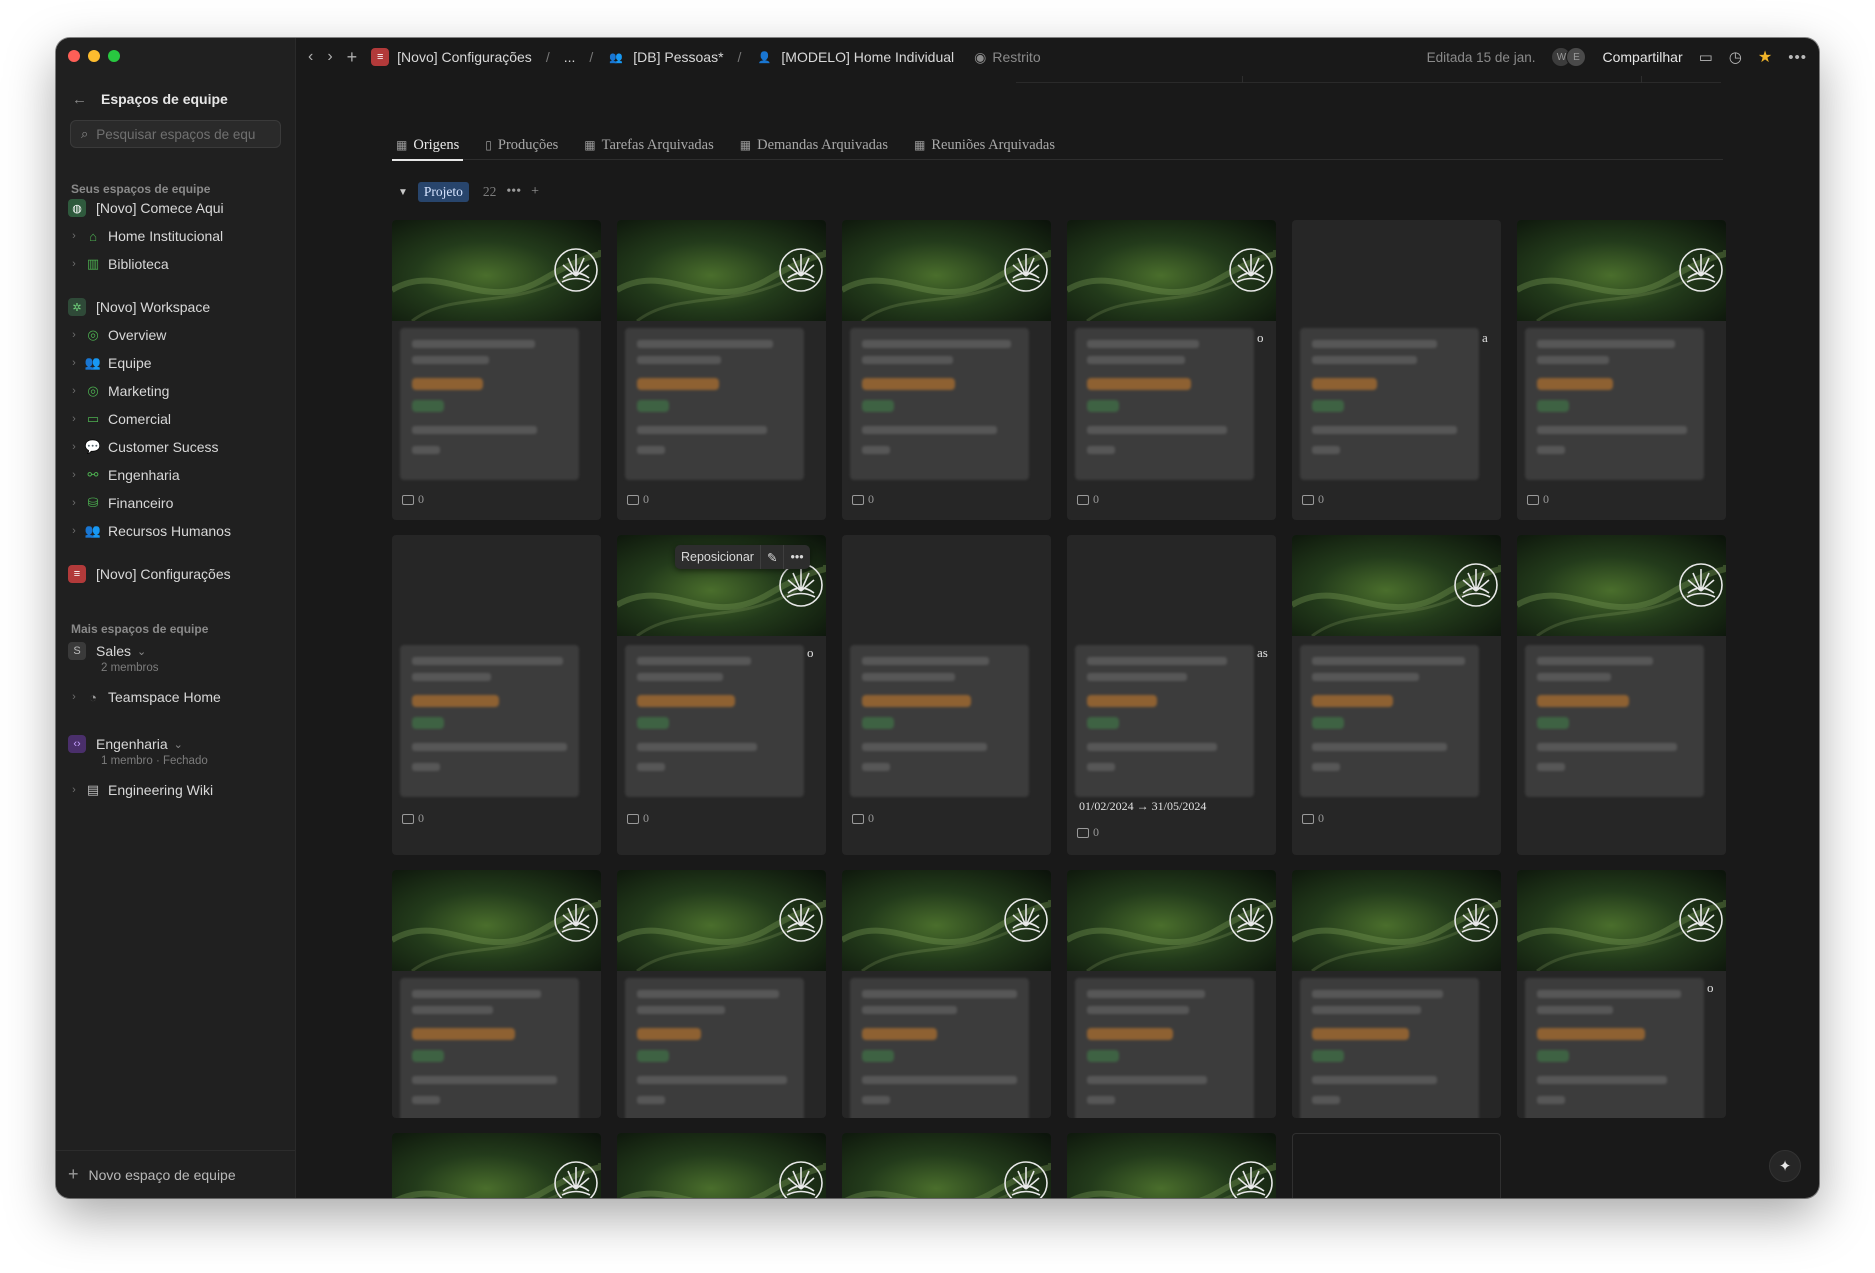 This screenshot has height=1273, width=1875. I want to click on group-tag: Projeto, so click(443, 192).